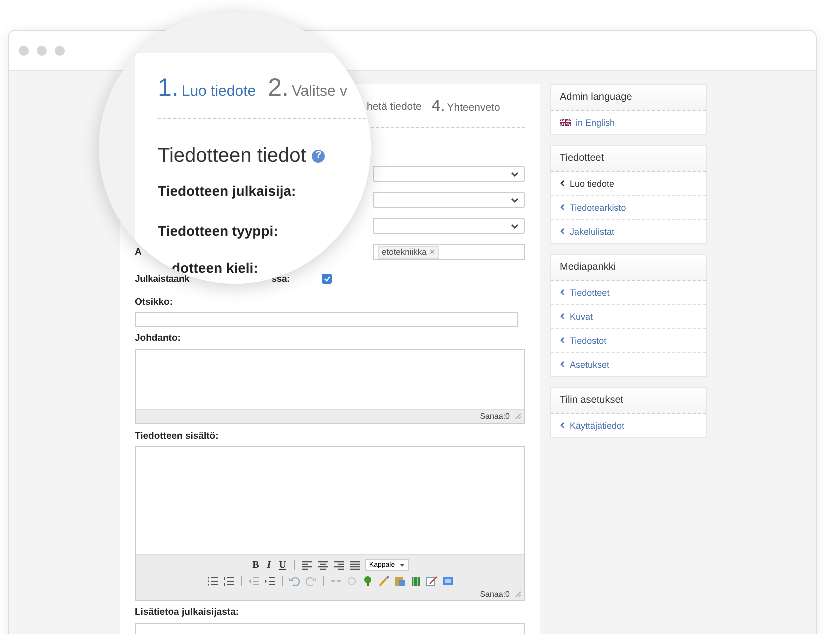 This screenshot has height=634, width=825. What do you see at coordinates (270, 581) in the screenshot?
I see `indent-icon` at bounding box center [270, 581].